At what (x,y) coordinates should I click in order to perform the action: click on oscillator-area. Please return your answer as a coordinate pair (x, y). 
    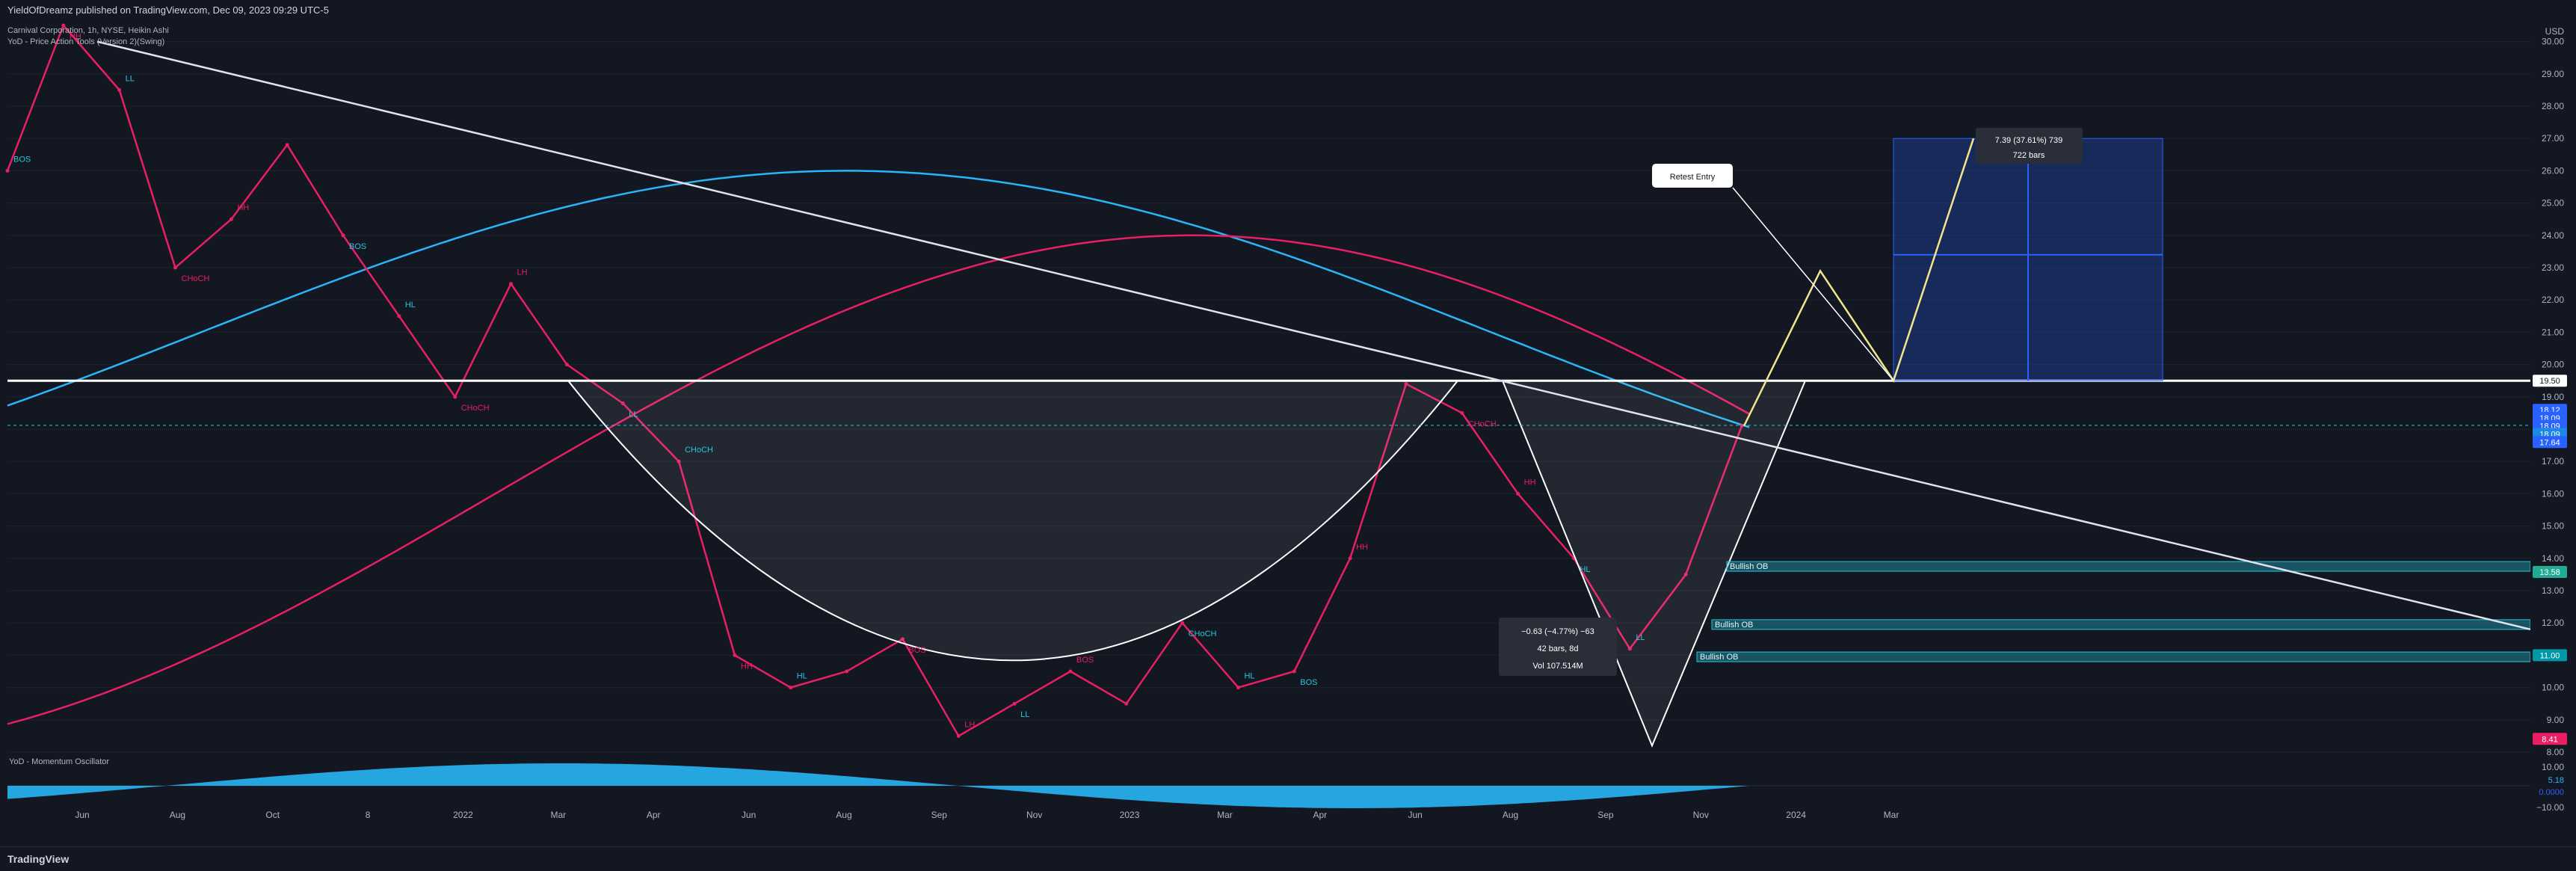
    Looking at the image, I should click on (878, 785).